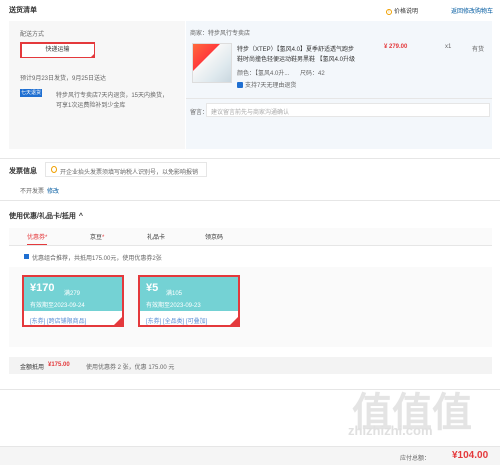 This screenshot has width=500, height=465. I want to click on coupon-validity: 有效期至2023-09-23, so click(173, 306).